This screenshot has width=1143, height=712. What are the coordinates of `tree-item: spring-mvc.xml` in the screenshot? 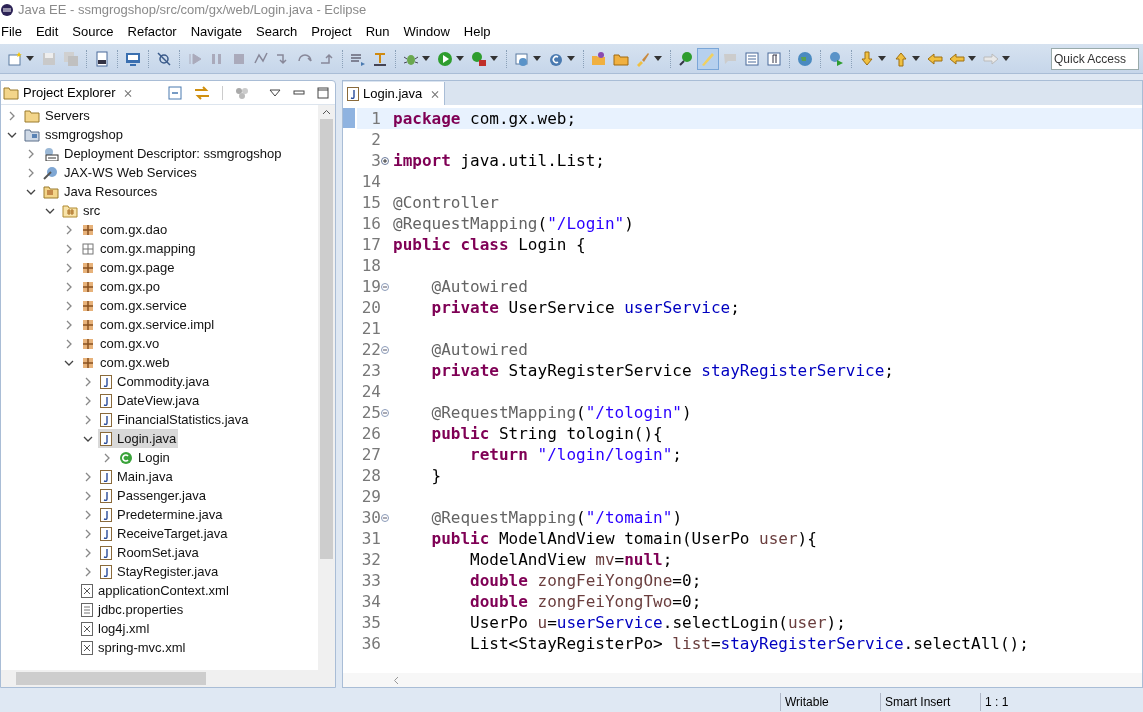 It's located at (133, 647).